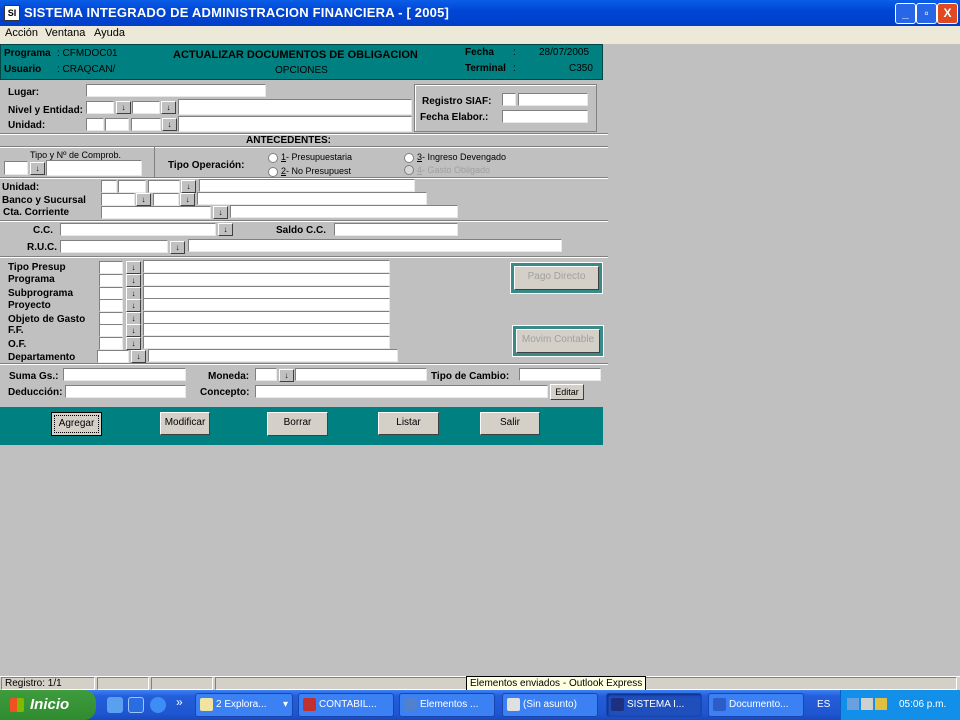 The height and width of the screenshot is (720, 960). I want to click on start-button: Inicio, so click(48, 705).